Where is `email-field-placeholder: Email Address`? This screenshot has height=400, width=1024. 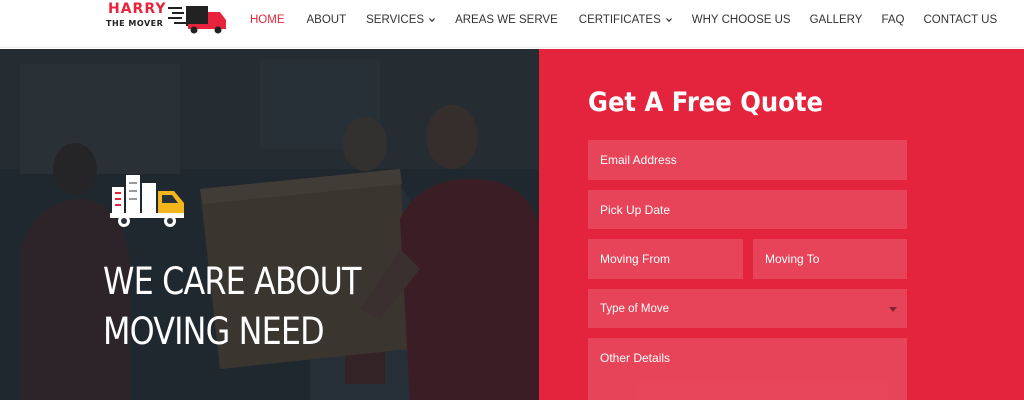 email-field-placeholder: Email Address is located at coordinates (638, 160).